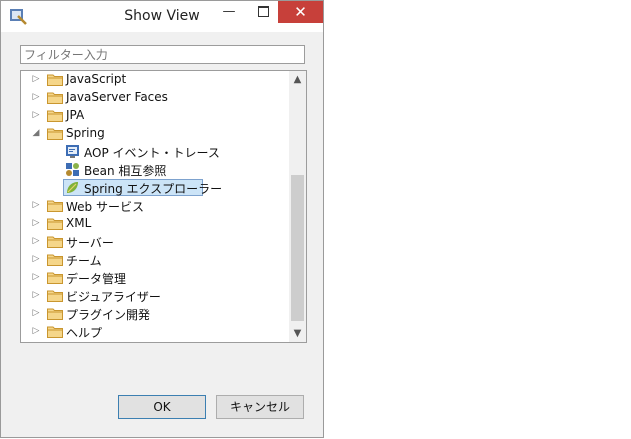  What do you see at coordinates (36, 133) in the screenshot?
I see `expanded-arrow-icon: ◢` at bounding box center [36, 133].